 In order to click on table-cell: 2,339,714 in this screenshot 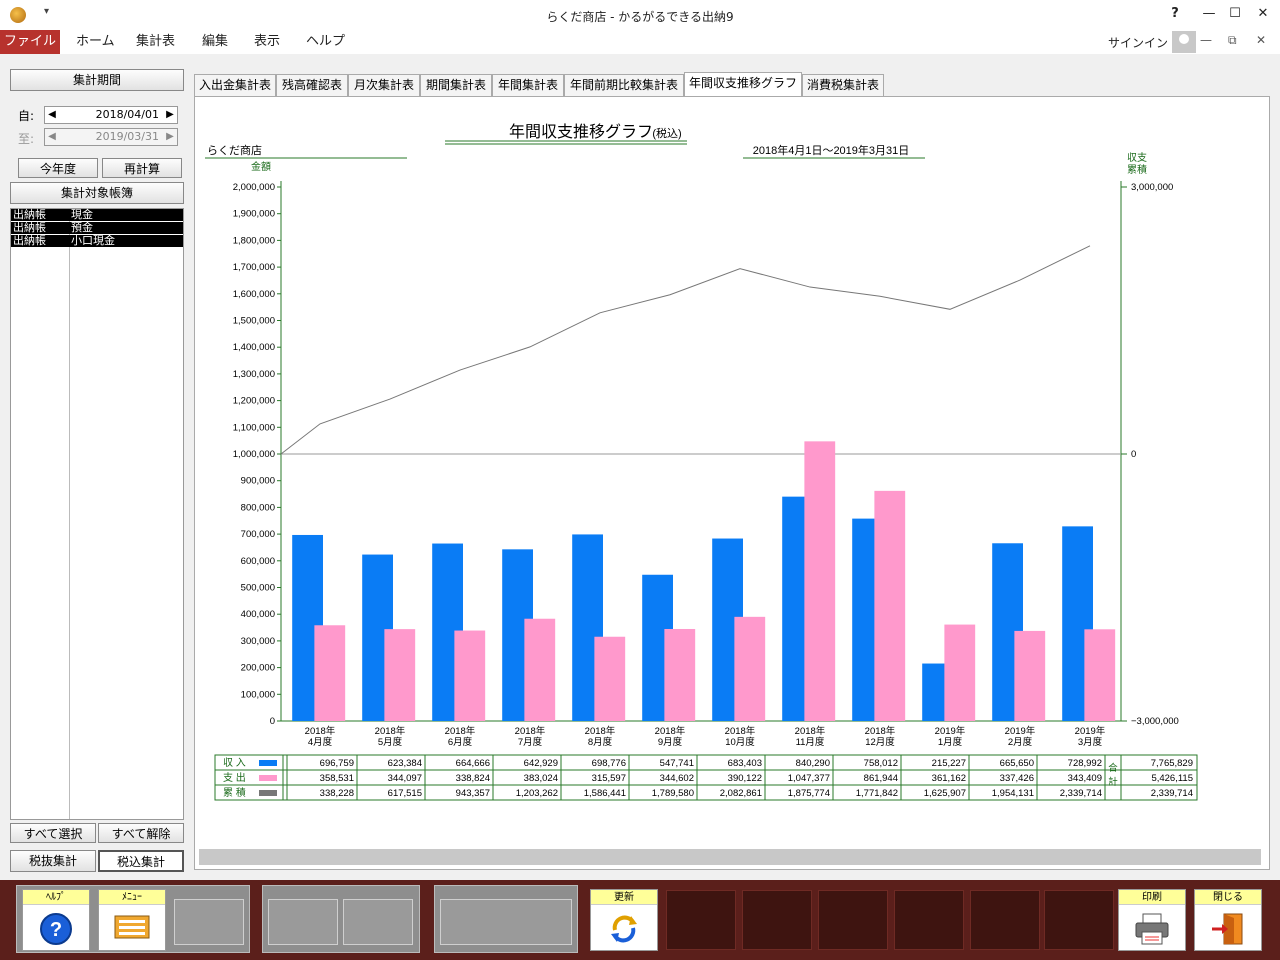, I will do `click(1081, 793)`.